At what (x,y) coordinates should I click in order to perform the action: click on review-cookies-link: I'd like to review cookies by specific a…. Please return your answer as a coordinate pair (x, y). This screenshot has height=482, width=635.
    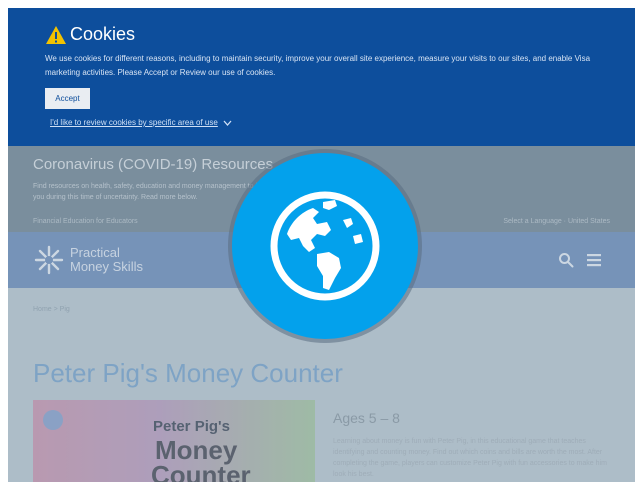
    Looking at the image, I should click on (141, 122).